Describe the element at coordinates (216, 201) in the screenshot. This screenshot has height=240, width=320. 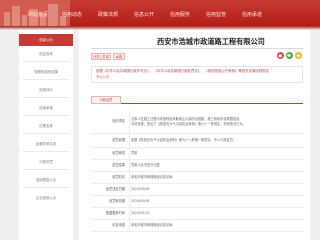
I see `row-value: 2024/05/08` at that location.